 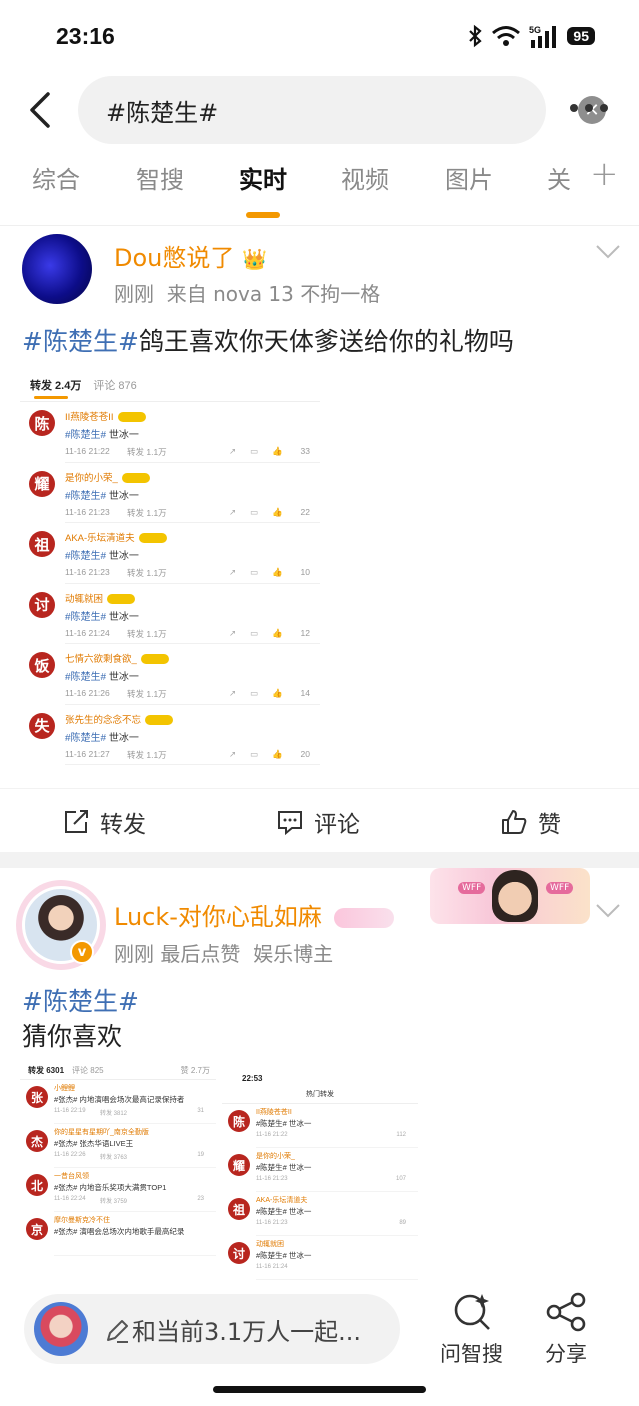 I want to click on svg-text: 5G, so click(x=535, y=30).